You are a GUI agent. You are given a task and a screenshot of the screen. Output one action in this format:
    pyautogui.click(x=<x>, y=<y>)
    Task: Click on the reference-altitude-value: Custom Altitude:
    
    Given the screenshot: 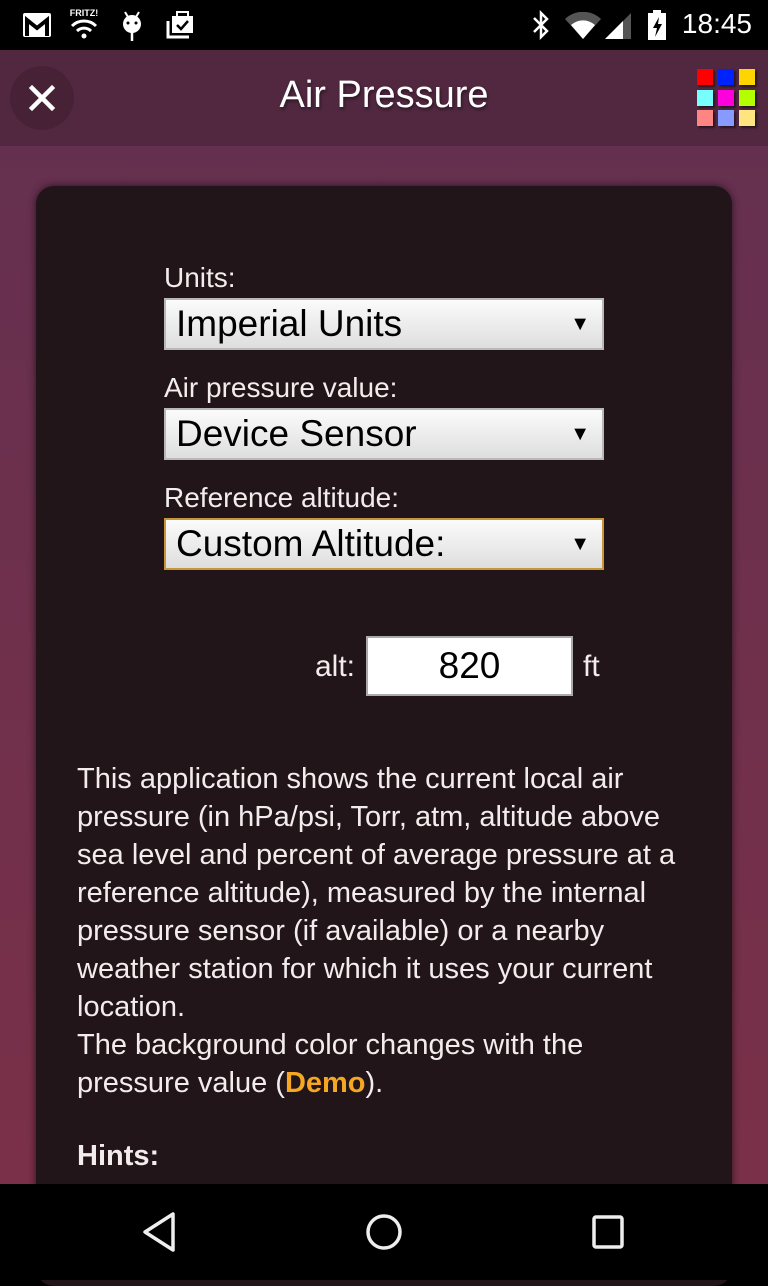 What is the action you would take?
    pyautogui.click(x=311, y=543)
    